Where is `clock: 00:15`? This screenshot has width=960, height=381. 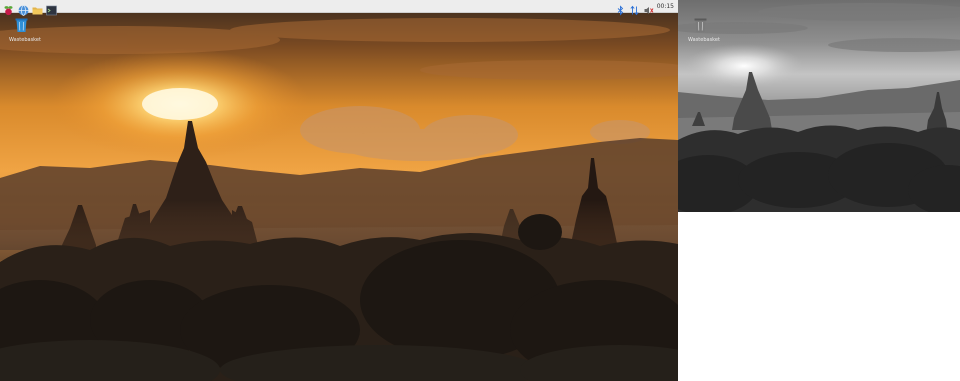 clock: 00:15 is located at coordinates (665, 6).